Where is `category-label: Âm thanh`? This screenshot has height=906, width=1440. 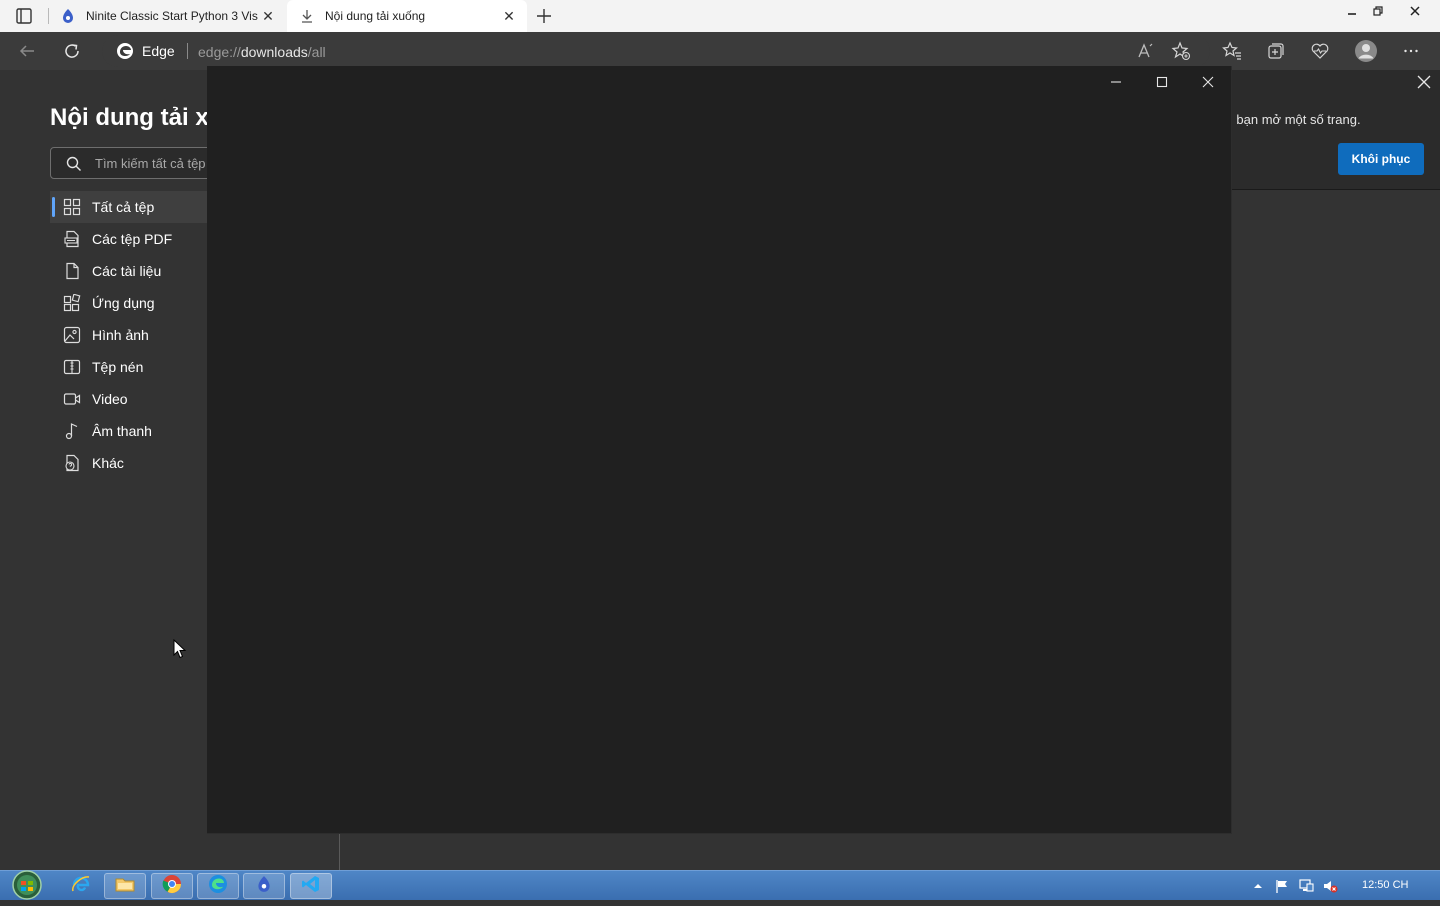 category-label: Âm thanh is located at coordinates (122, 431).